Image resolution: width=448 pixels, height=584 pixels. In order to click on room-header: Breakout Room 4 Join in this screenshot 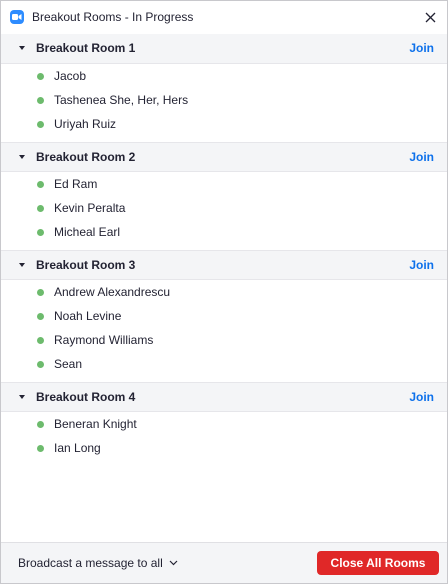, I will do `click(224, 397)`.